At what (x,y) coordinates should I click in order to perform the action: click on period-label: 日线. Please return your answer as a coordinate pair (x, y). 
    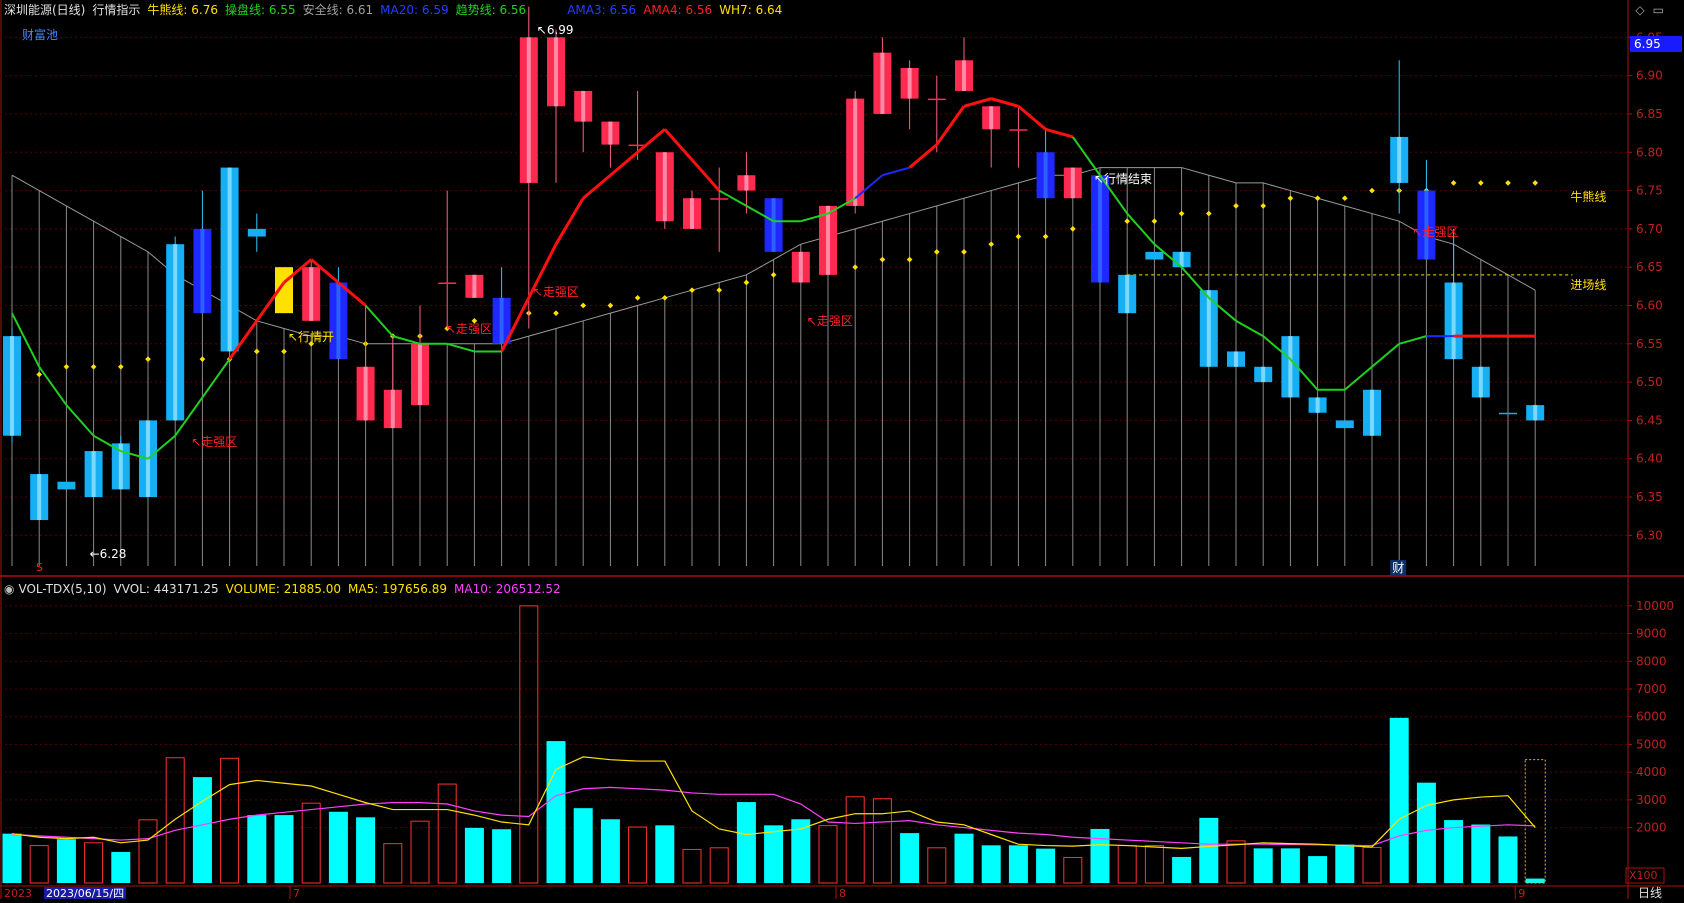
    Looking at the image, I should click on (1650, 892).